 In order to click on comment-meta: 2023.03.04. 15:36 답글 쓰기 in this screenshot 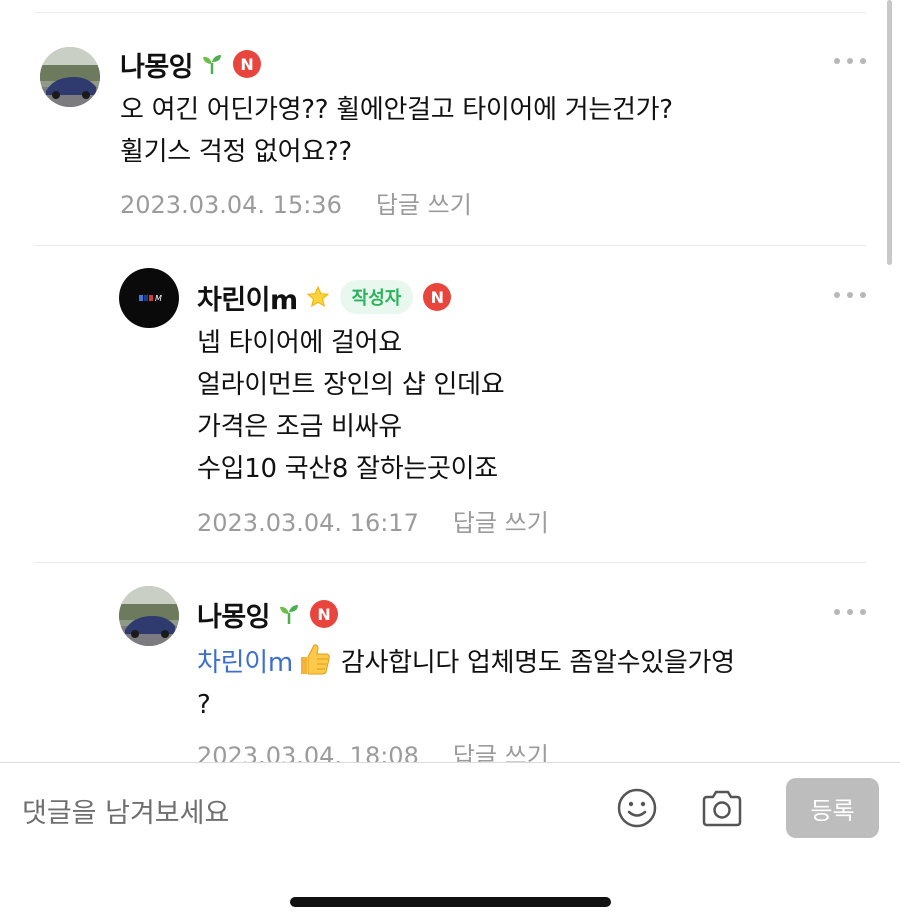, I will do `click(296, 202)`.